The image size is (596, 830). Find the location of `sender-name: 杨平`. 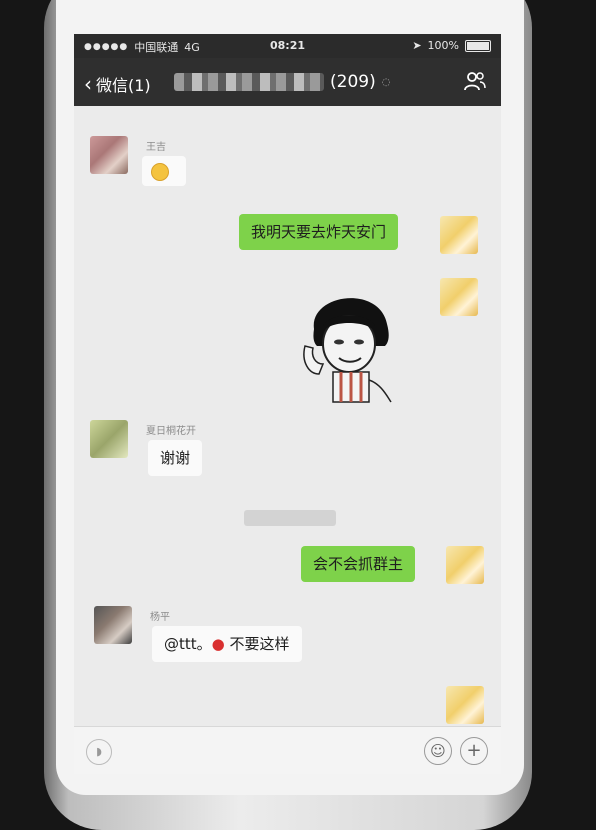

sender-name: 杨平 is located at coordinates (160, 617).